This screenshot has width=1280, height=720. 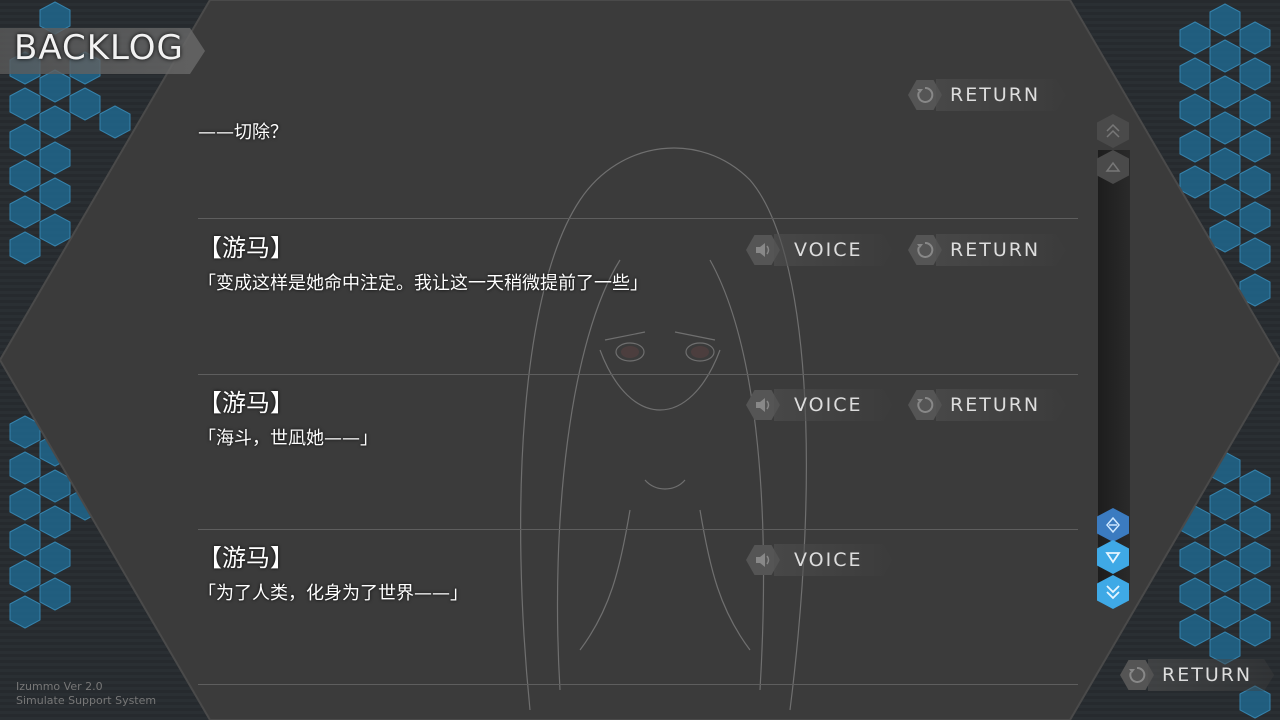 I want to click on entry-text: 「变成这样是她命中注定。我让这一天稍微提前了一些」, so click(x=423, y=283).